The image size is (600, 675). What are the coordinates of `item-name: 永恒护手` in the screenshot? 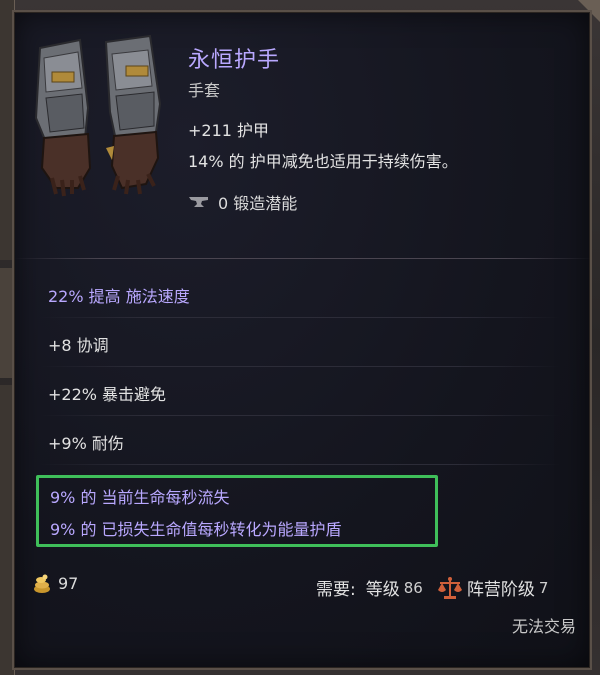 It's located at (234, 60).